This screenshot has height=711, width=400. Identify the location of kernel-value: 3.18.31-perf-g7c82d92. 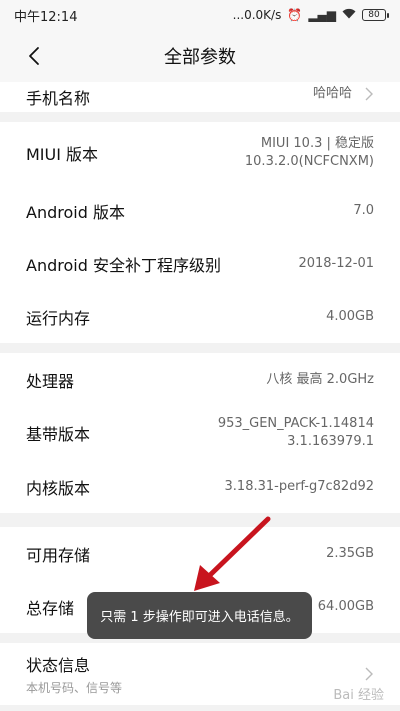
(299, 486).